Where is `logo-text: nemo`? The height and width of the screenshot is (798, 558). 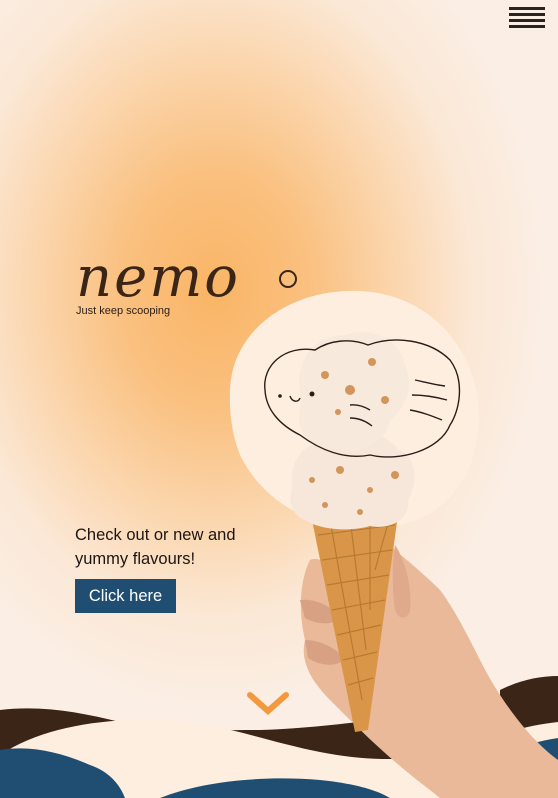
logo-text: nemo is located at coordinates (158, 278).